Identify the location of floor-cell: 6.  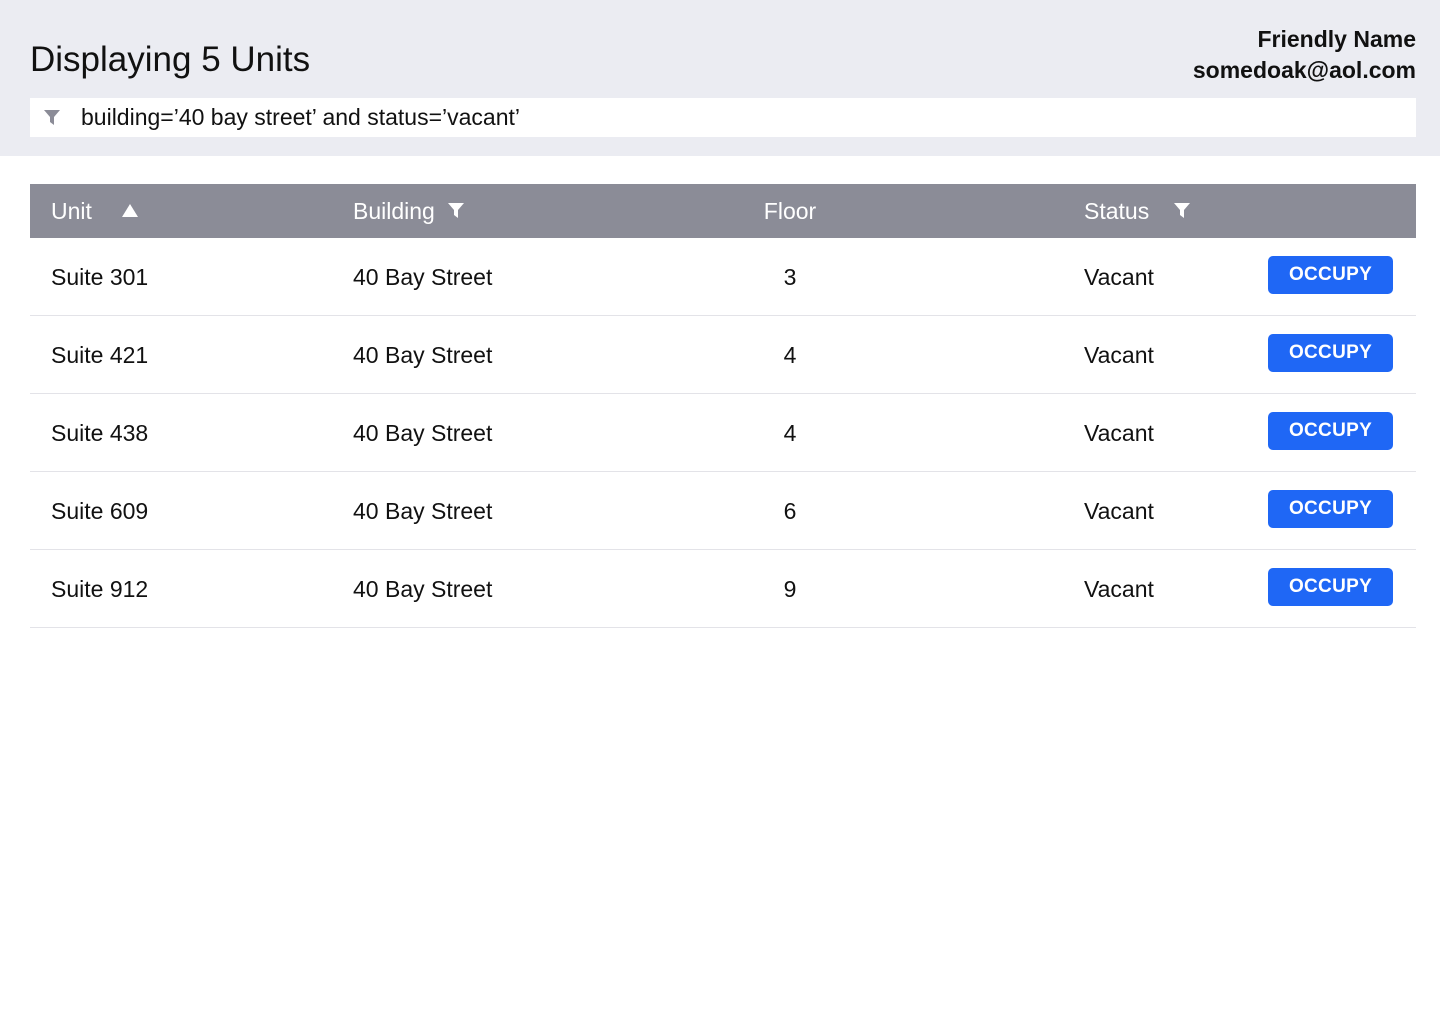
(790, 510).